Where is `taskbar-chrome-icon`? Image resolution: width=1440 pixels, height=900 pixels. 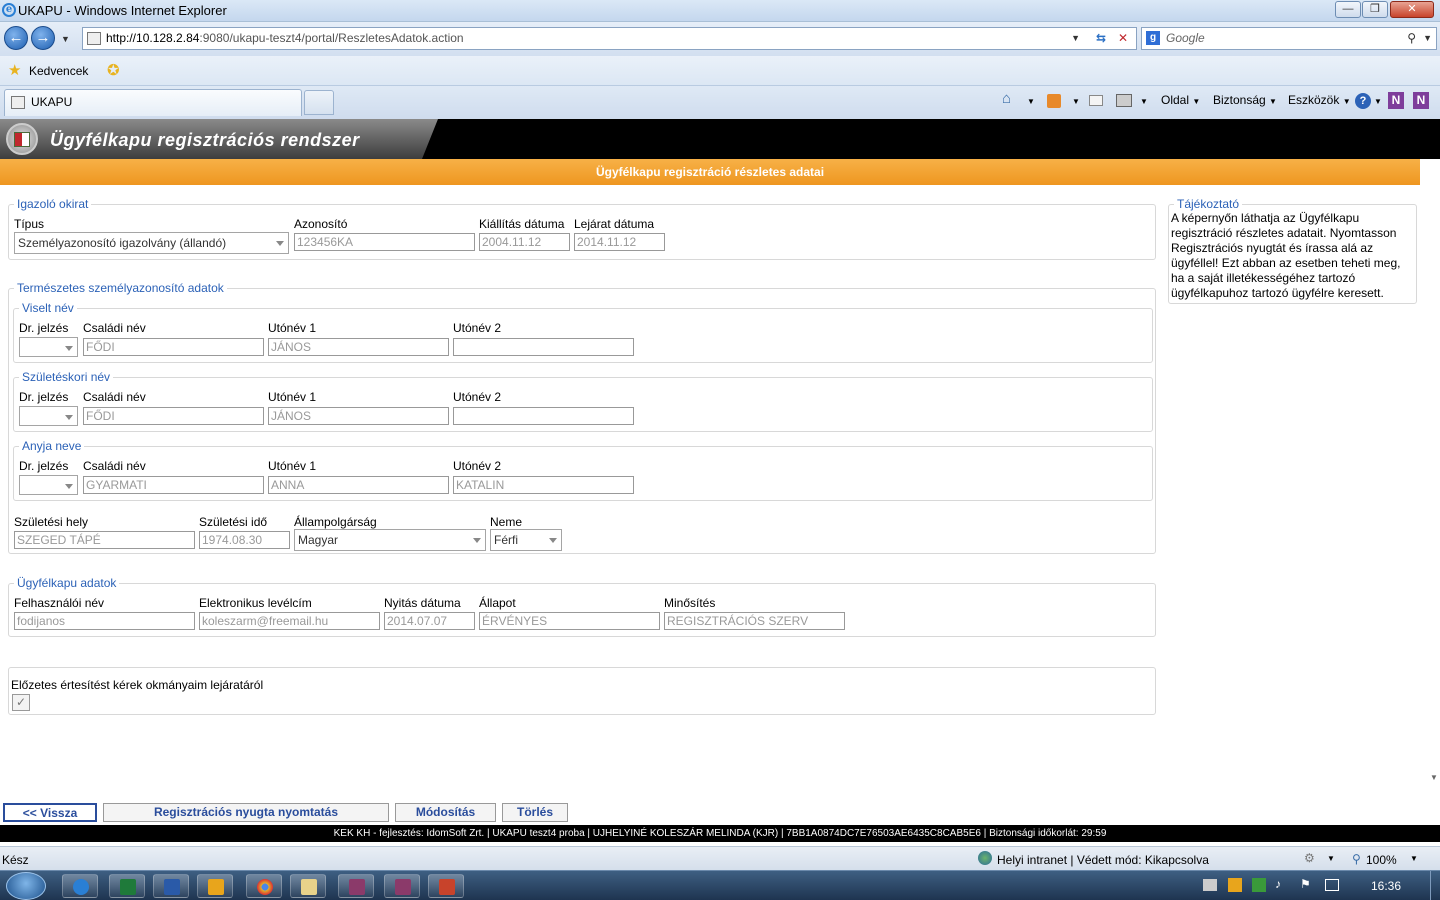 taskbar-chrome-icon is located at coordinates (264, 886).